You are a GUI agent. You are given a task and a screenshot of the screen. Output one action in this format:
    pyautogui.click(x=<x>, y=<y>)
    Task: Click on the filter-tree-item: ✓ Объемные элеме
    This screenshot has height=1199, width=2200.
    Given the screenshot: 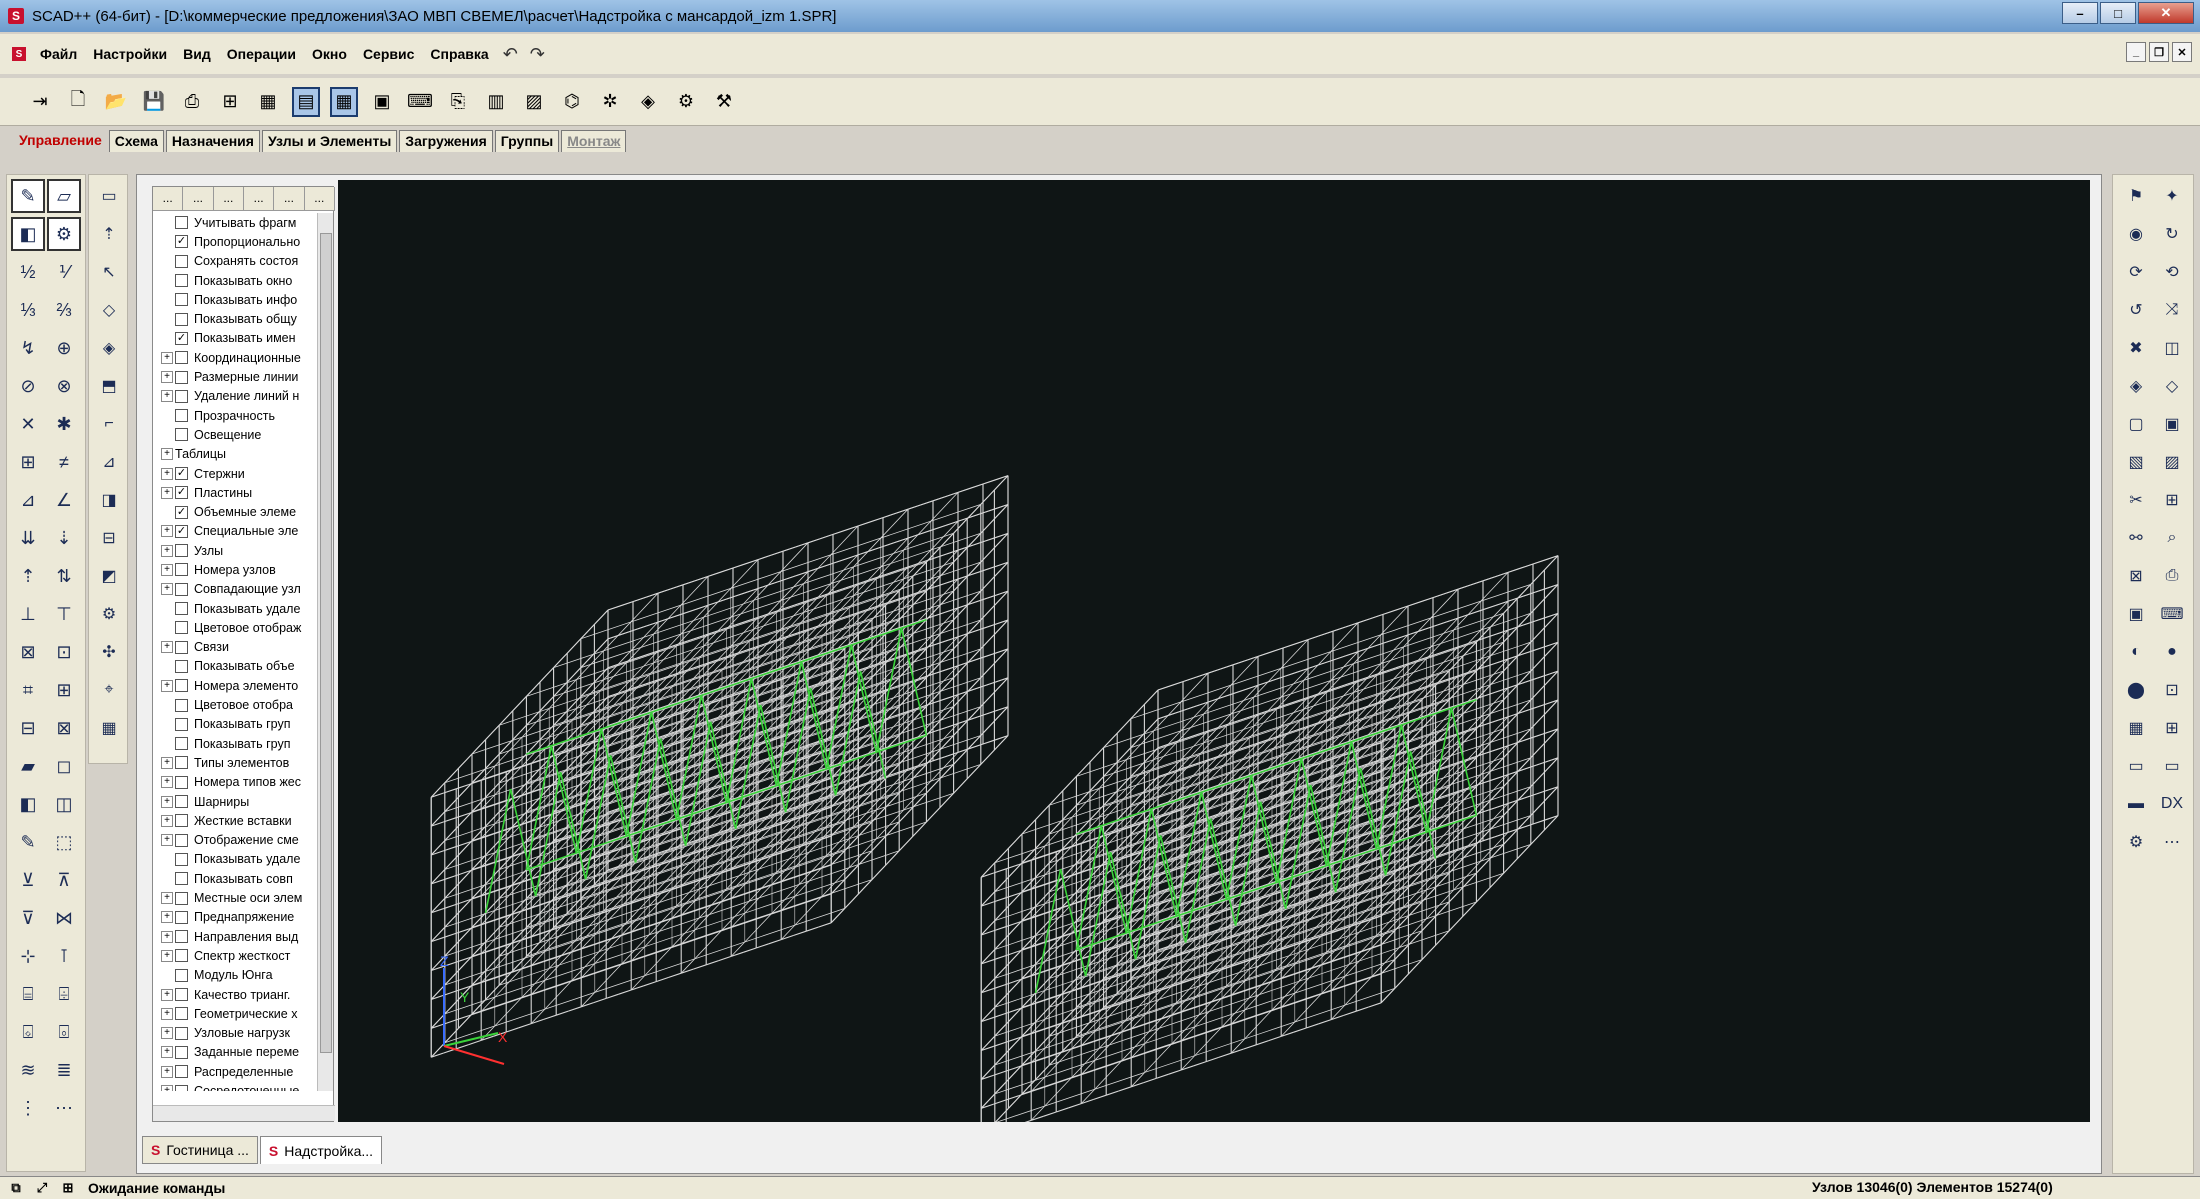 What is the action you would take?
    pyautogui.click(x=235, y=511)
    